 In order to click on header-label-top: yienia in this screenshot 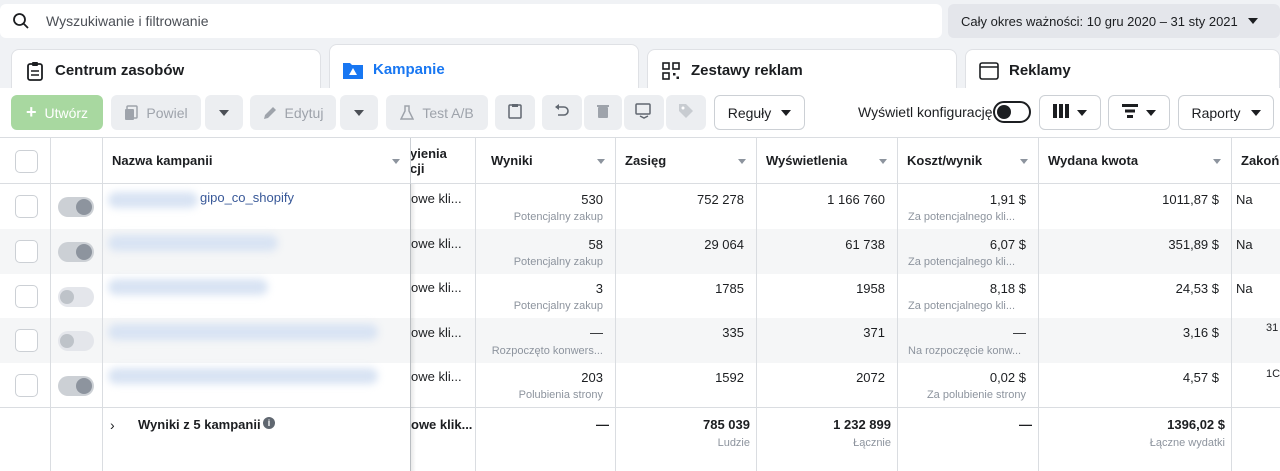, I will do `click(428, 153)`.